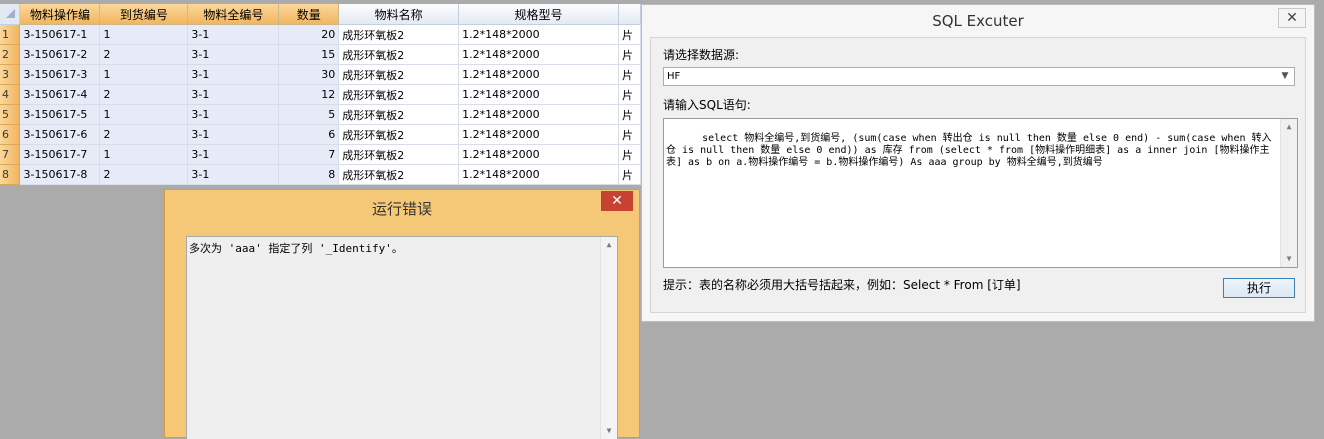 Image resolution: width=1324 pixels, height=439 pixels. Describe the element at coordinates (10, 114) in the screenshot. I see `row-header: 5` at that location.